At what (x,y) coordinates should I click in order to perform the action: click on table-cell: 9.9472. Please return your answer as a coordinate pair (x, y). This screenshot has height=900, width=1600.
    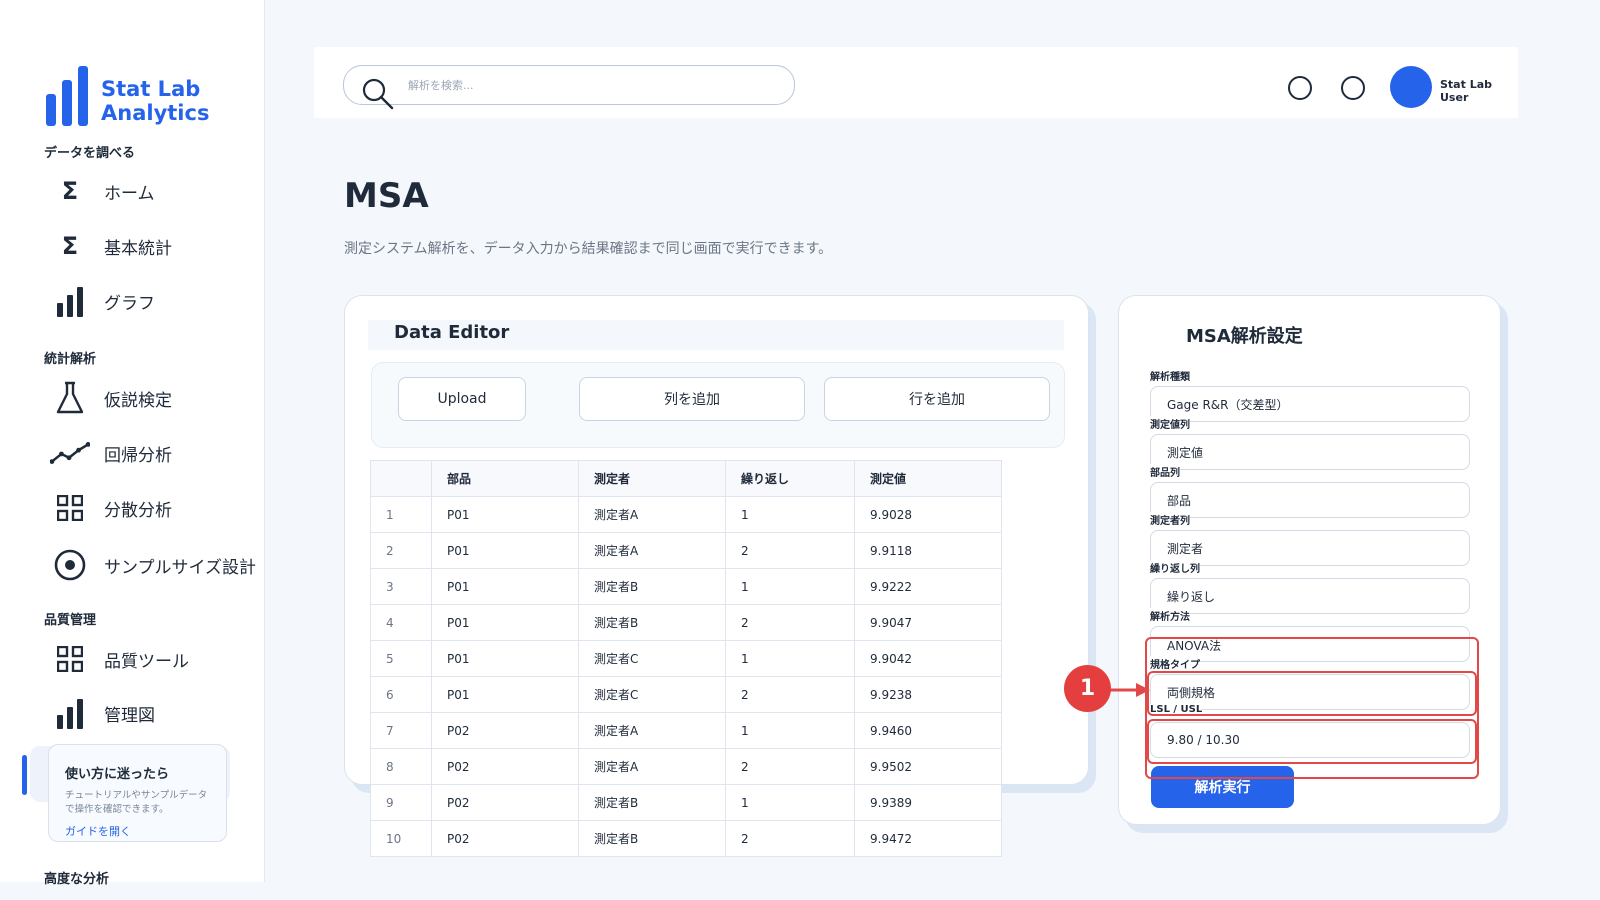
    Looking at the image, I should click on (928, 838).